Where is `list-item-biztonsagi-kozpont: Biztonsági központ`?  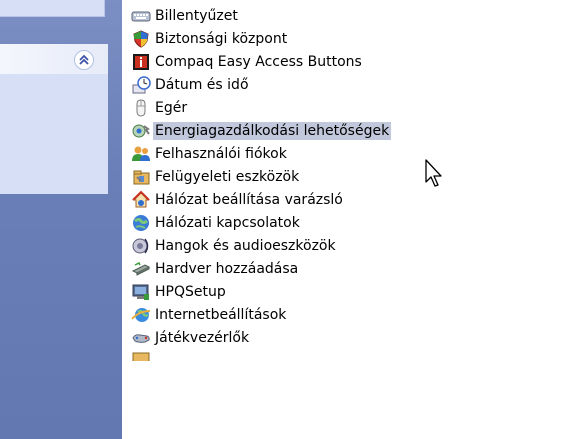
list-item-biztonsagi-kozpont: Biztonsági központ is located at coordinates (359, 38).